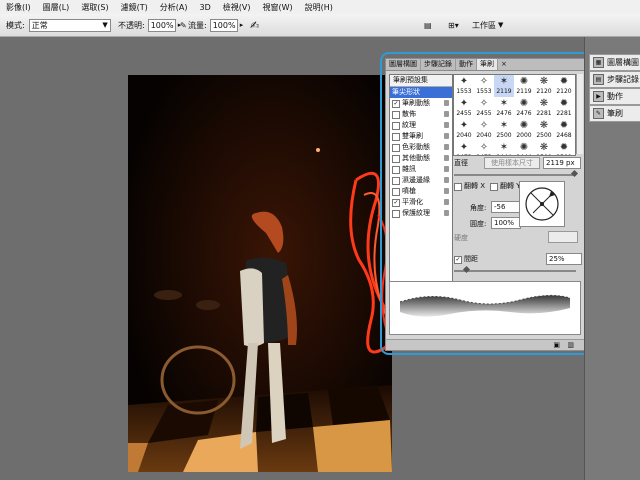  What do you see at coordinates (564, 259) in the screenshot?
I see `spacing-input: 25%` at bounding box center [564, 259].